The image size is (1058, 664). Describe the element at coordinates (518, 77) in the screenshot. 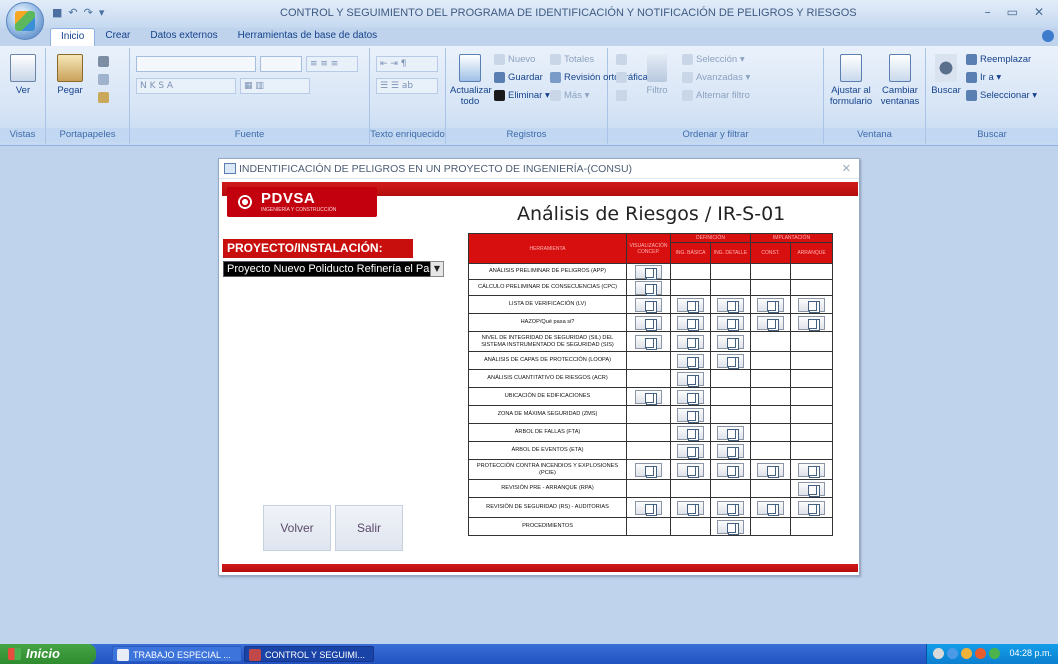

I see `guardar-button: Guardar` at that location.